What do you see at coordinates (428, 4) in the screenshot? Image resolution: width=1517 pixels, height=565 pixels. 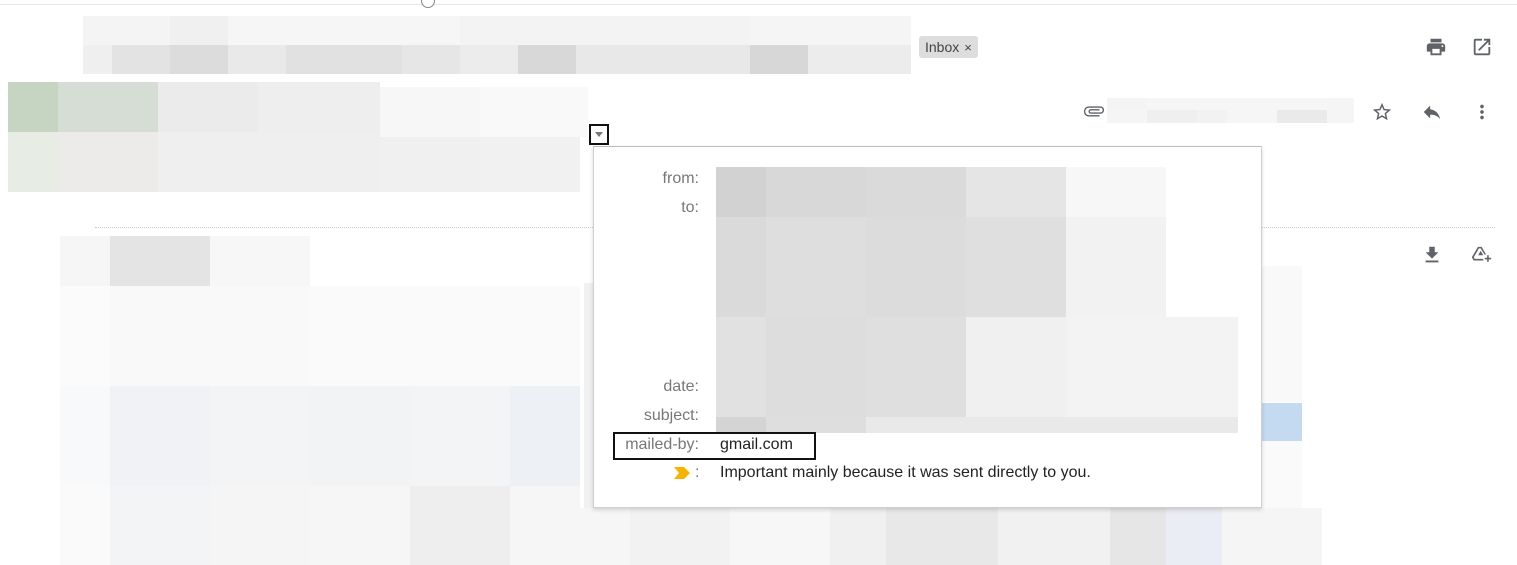 I see `radio-indicator` at bounding box center [428, 4].